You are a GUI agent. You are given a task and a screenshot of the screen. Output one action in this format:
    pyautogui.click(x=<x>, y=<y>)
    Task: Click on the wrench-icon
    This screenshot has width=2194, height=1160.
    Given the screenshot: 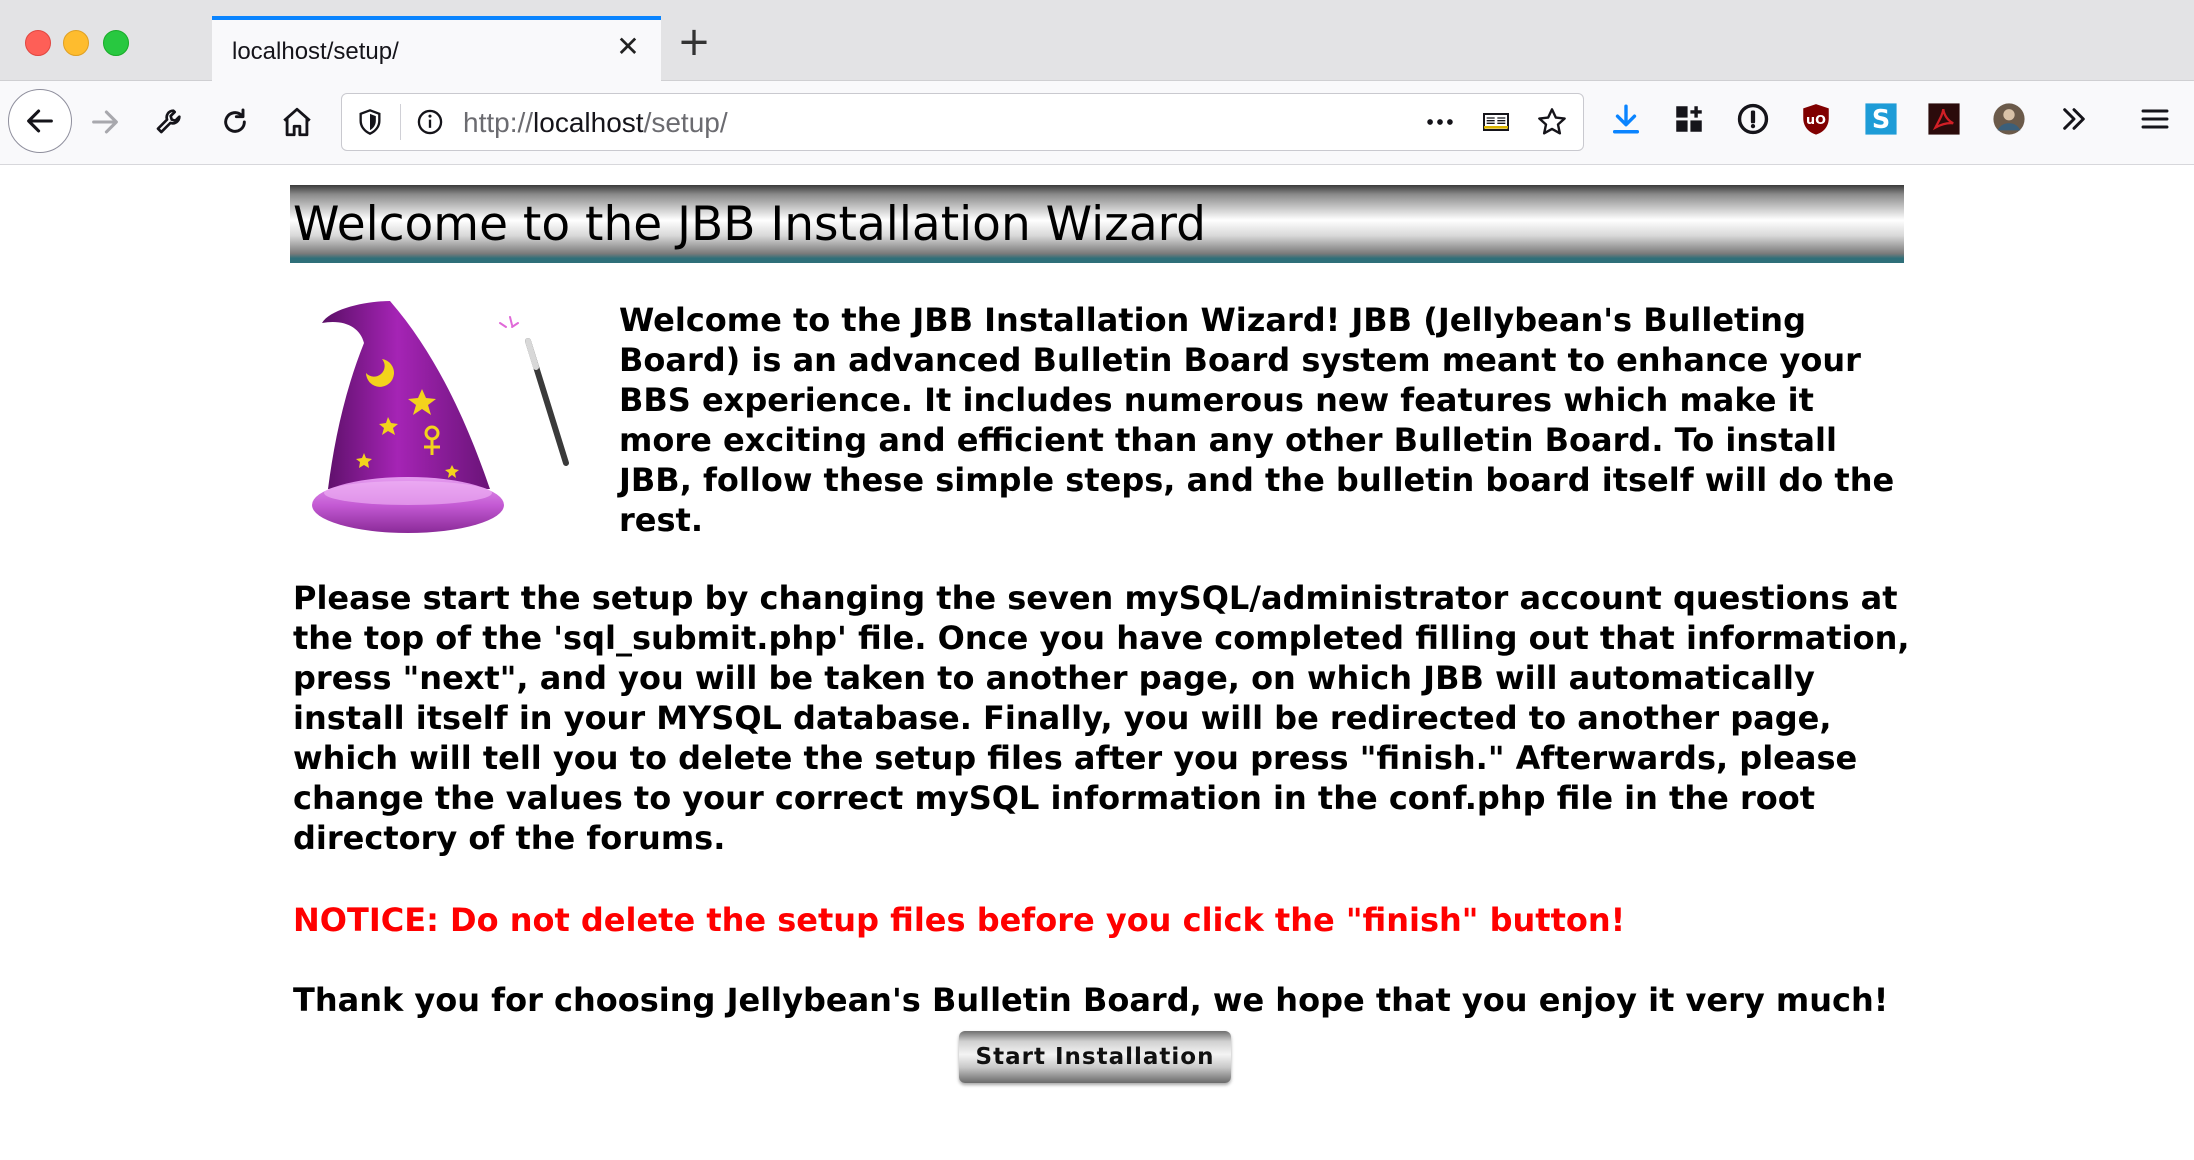 What is the action you would take?
    pyautogui.click(x=168, y=121)
    